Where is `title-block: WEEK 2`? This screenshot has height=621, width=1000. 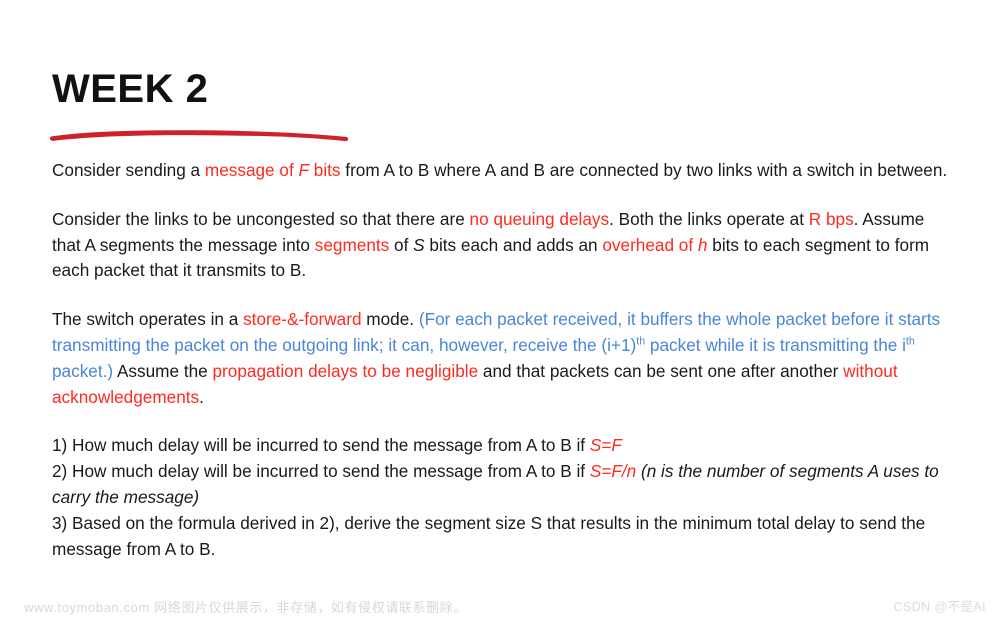 title-block: WEEK 2 is located at coordinates (262, 89).